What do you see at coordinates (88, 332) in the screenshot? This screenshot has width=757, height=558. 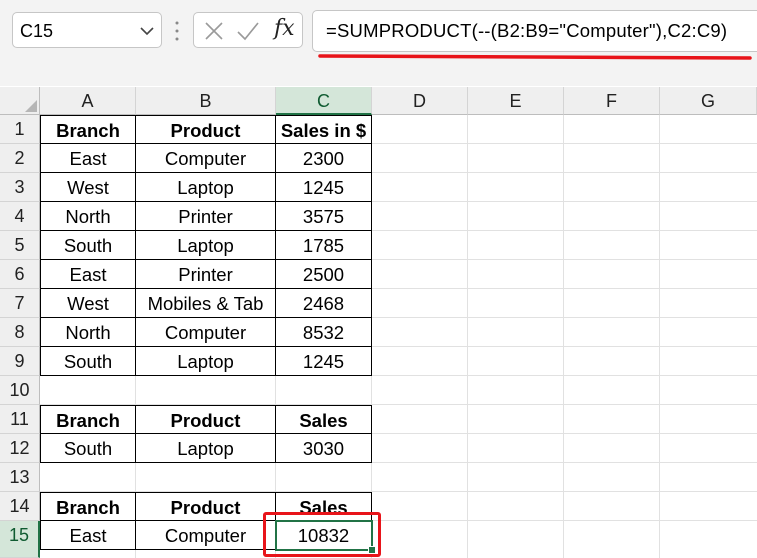 I see `cell-a8: North` at bounding box center [88, 332].